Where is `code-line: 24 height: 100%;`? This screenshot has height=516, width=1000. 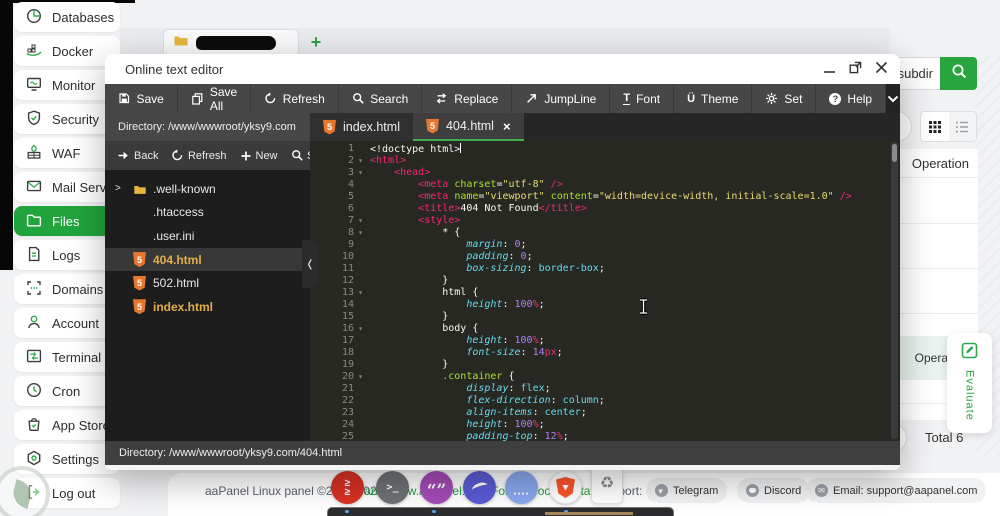
code-line: 24 height: 100%; is located at coordinates (605, 425).